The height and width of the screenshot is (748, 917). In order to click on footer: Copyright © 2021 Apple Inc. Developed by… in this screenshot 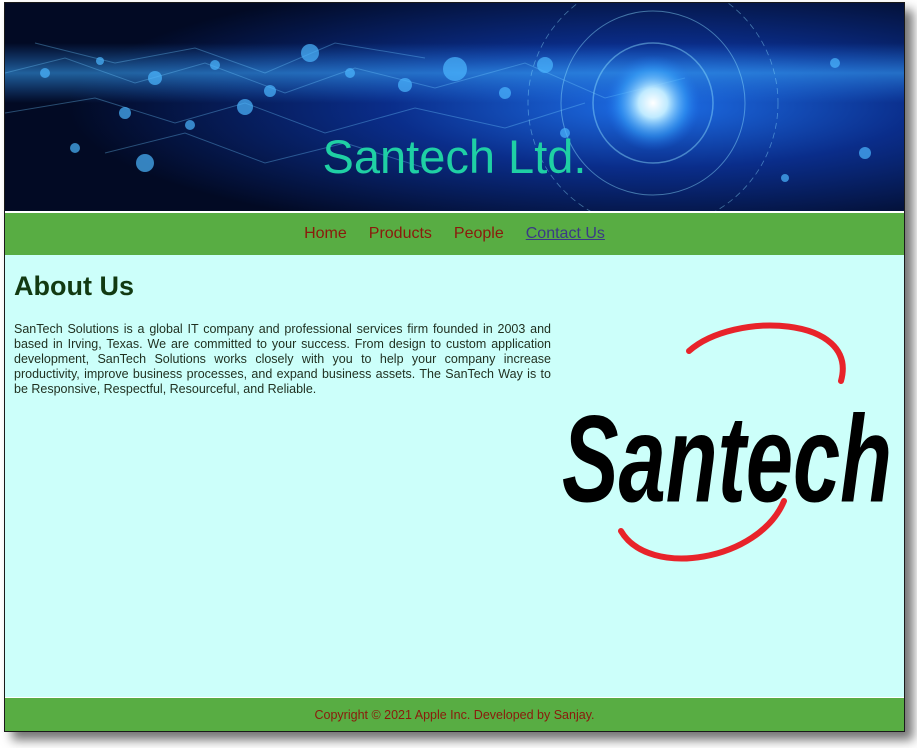, I will do `click(454, 714)`.